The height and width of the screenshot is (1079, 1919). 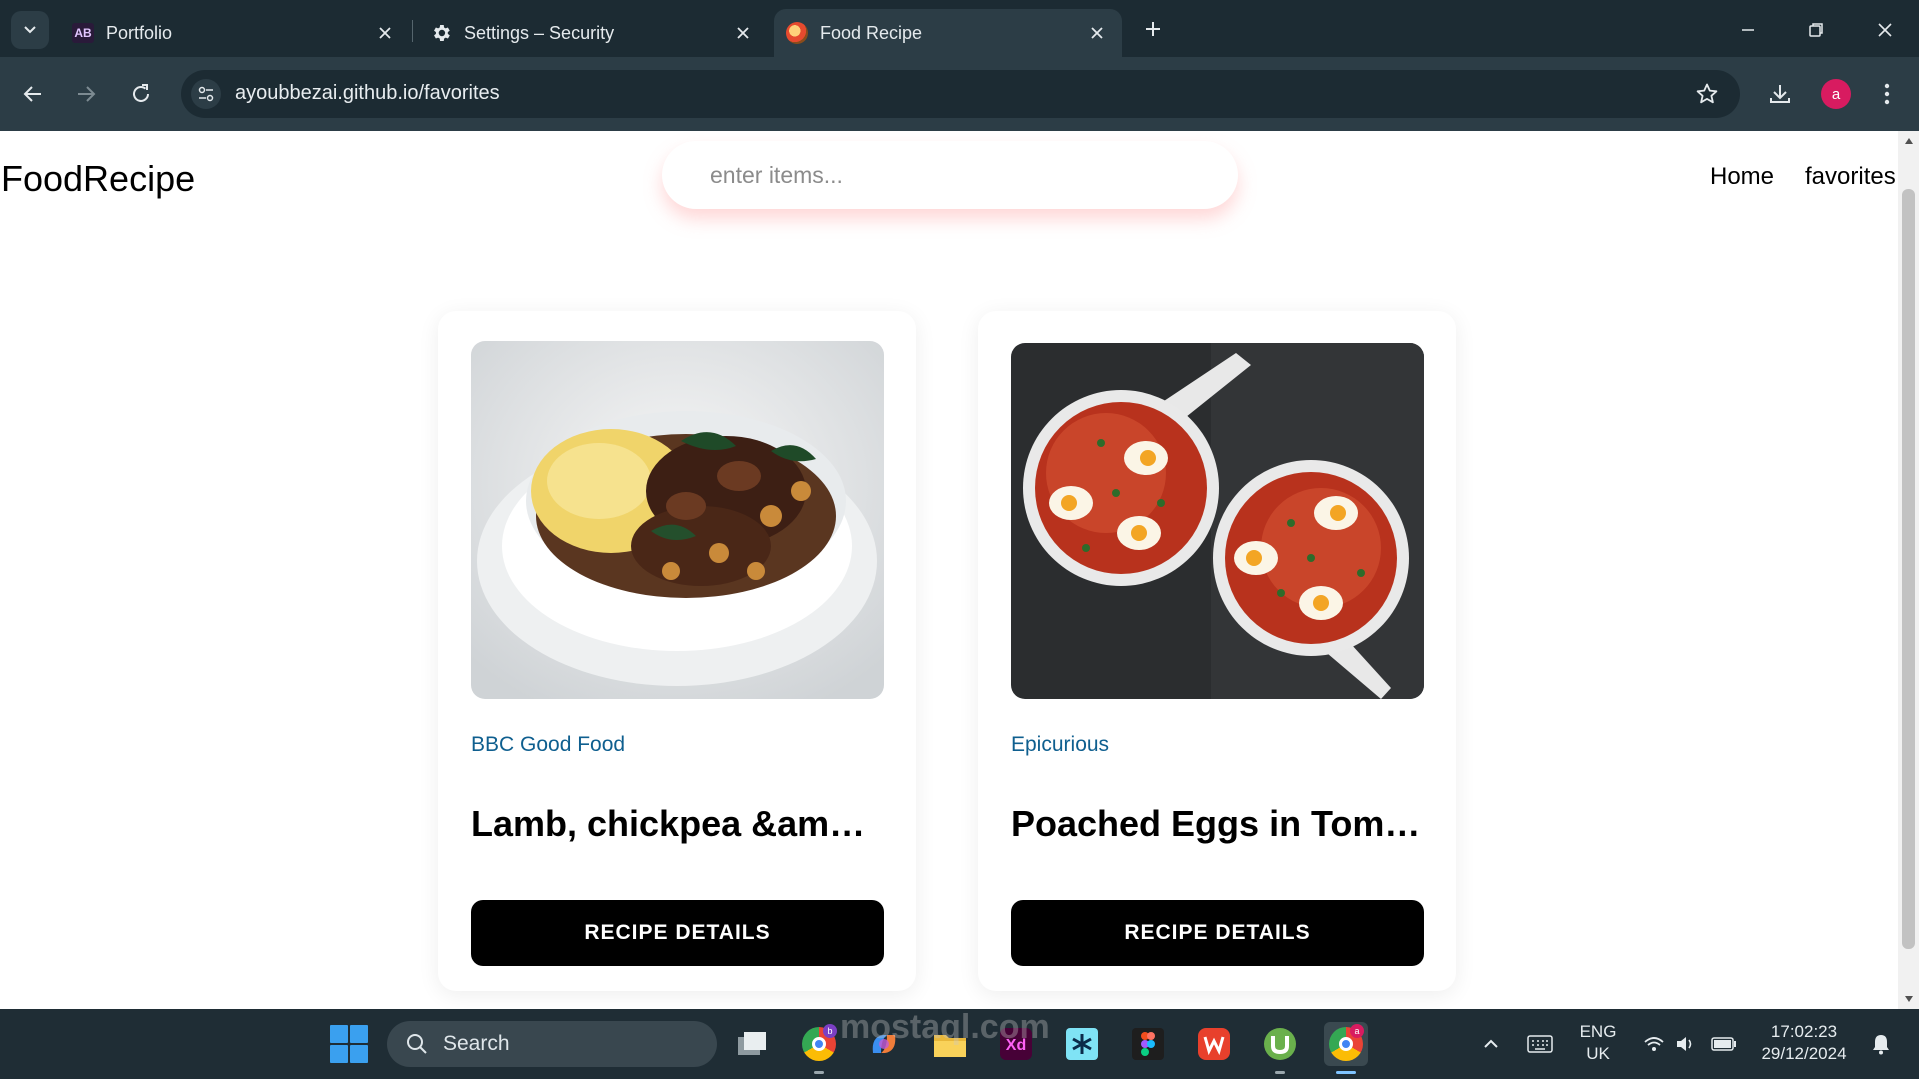 I want to click on bell-icon, so click(x=1881, y=1045).